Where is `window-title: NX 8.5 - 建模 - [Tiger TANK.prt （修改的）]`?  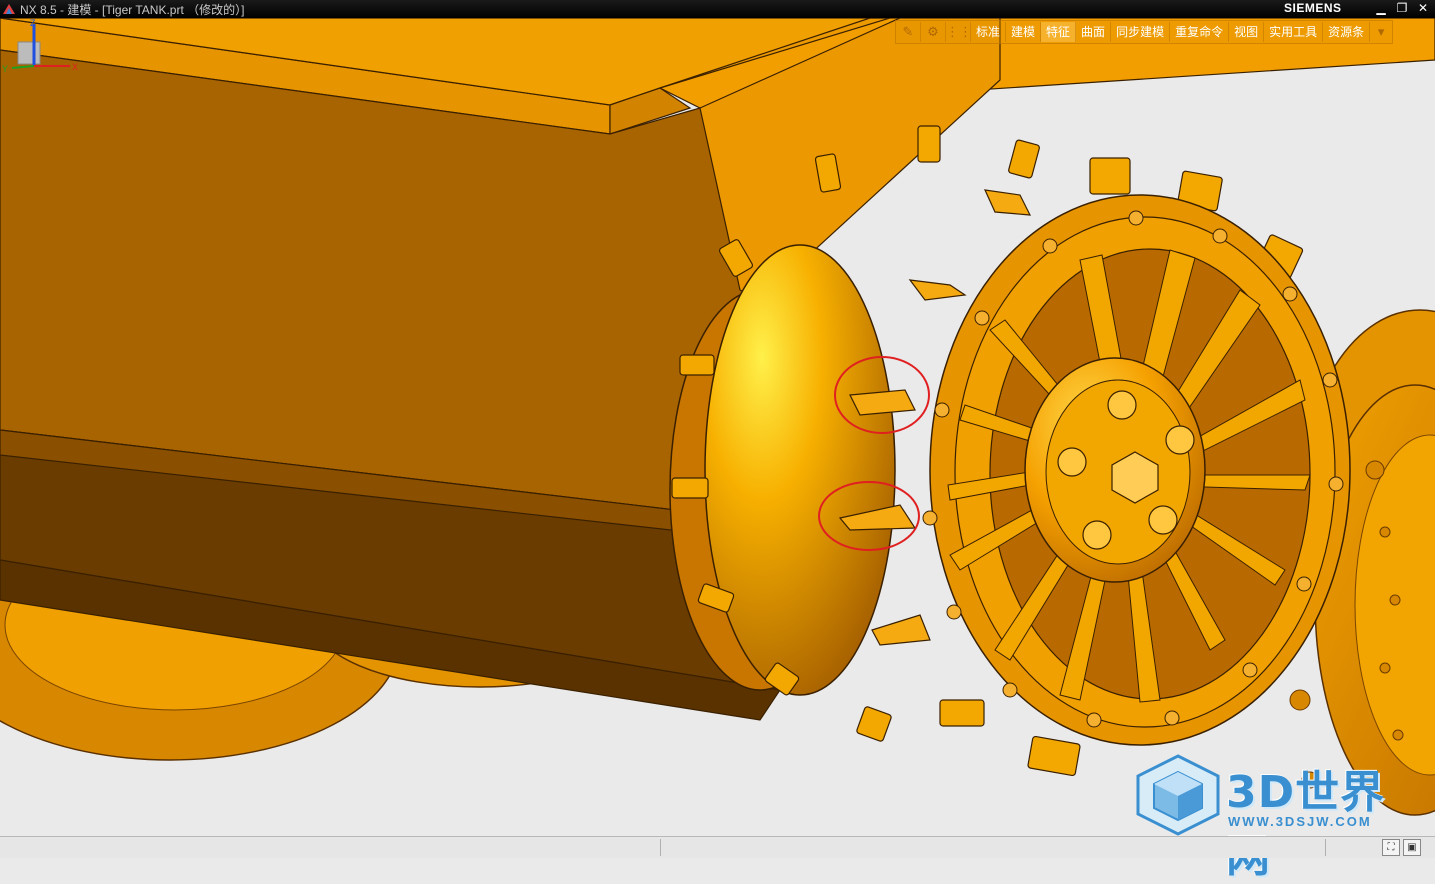 window-title: NX 8.5 - 建模 - [Tiger TANK.prt （修改的）] is located at coordinates (132, 10).